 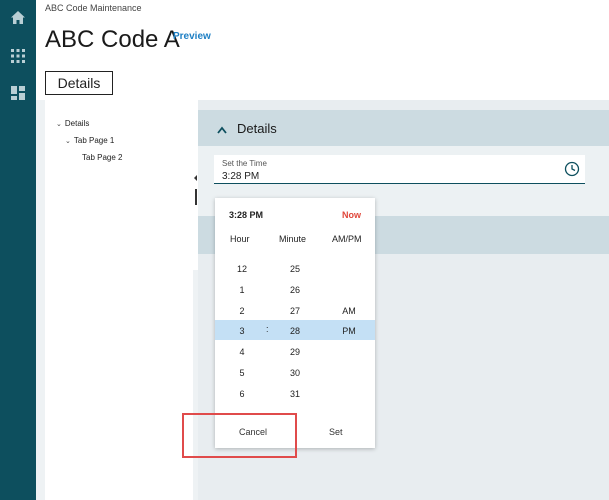 I want to click on minute-option: 26, so click(x=295, y=290).